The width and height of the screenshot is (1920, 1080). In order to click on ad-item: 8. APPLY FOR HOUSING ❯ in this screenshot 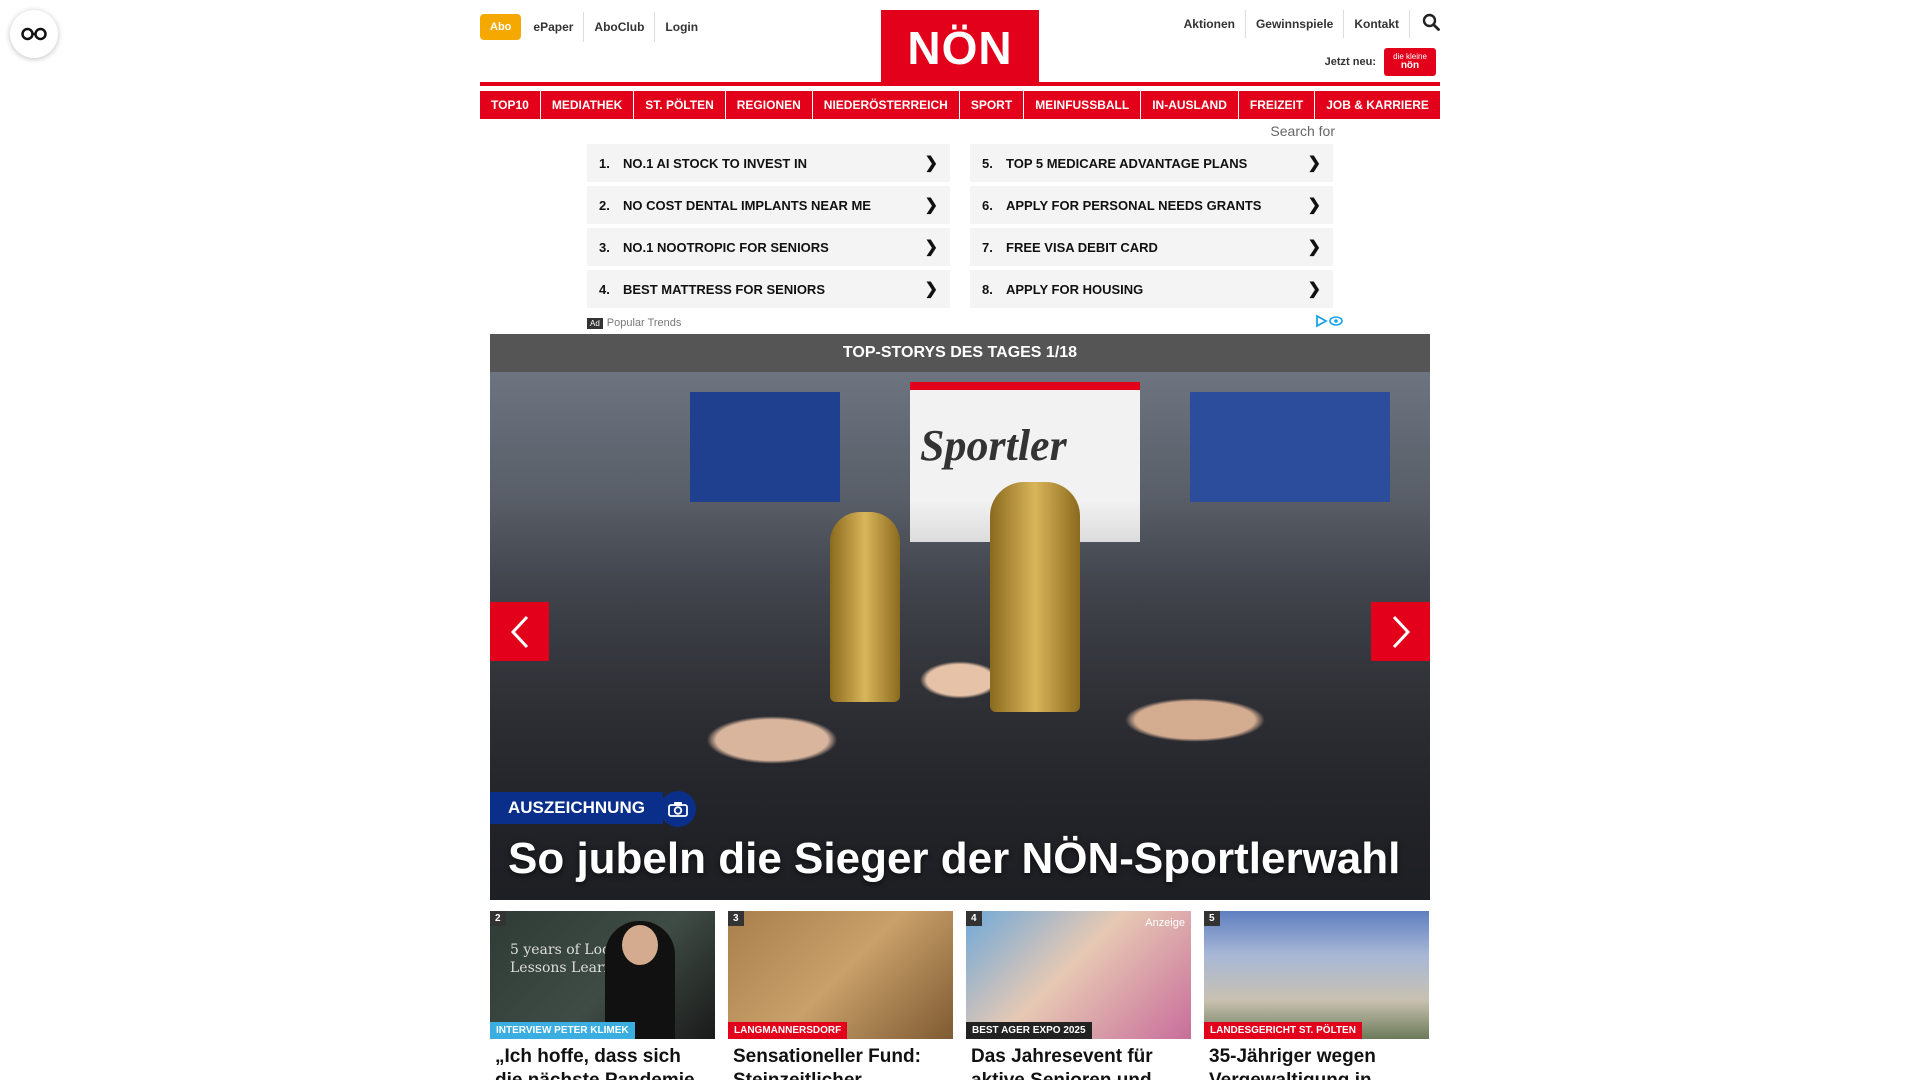, I will do `click(1151, 289)`.